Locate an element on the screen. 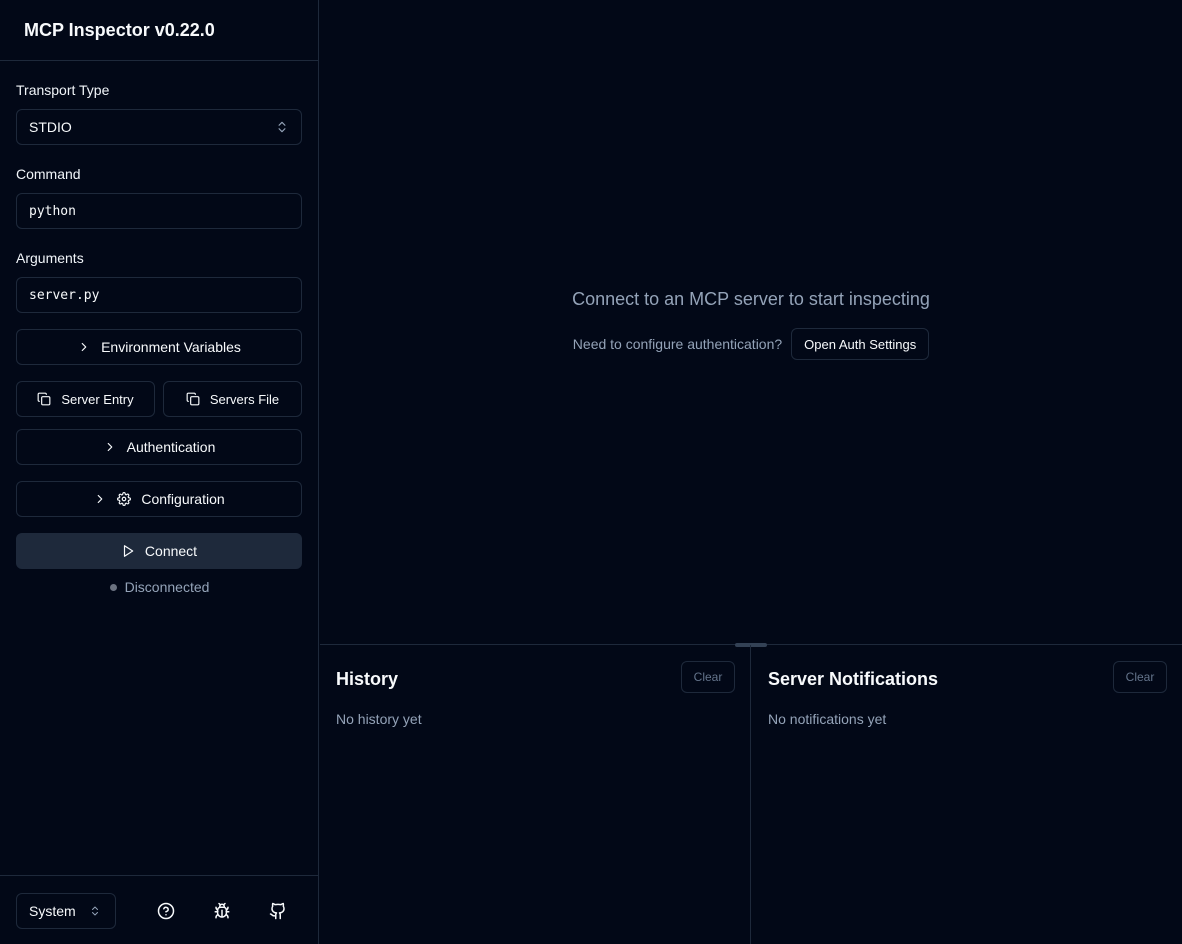 The width and height of the screenshot is (1182, 944). arguments-label: Arguments is located at coordinates (50, 258).